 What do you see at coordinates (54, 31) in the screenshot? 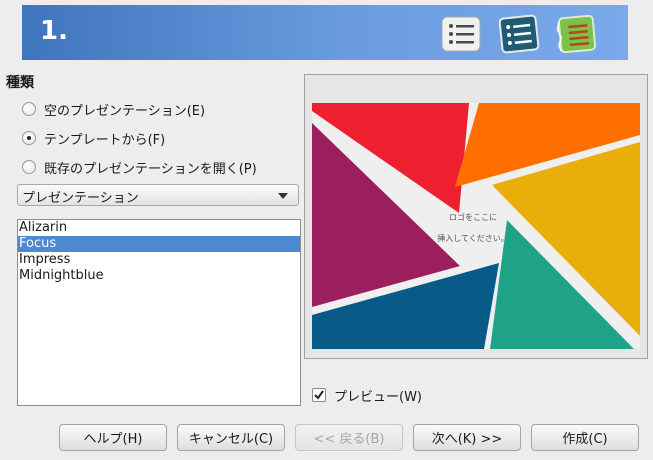
I see `step-number: 1.` at bounding box center [54, 31].